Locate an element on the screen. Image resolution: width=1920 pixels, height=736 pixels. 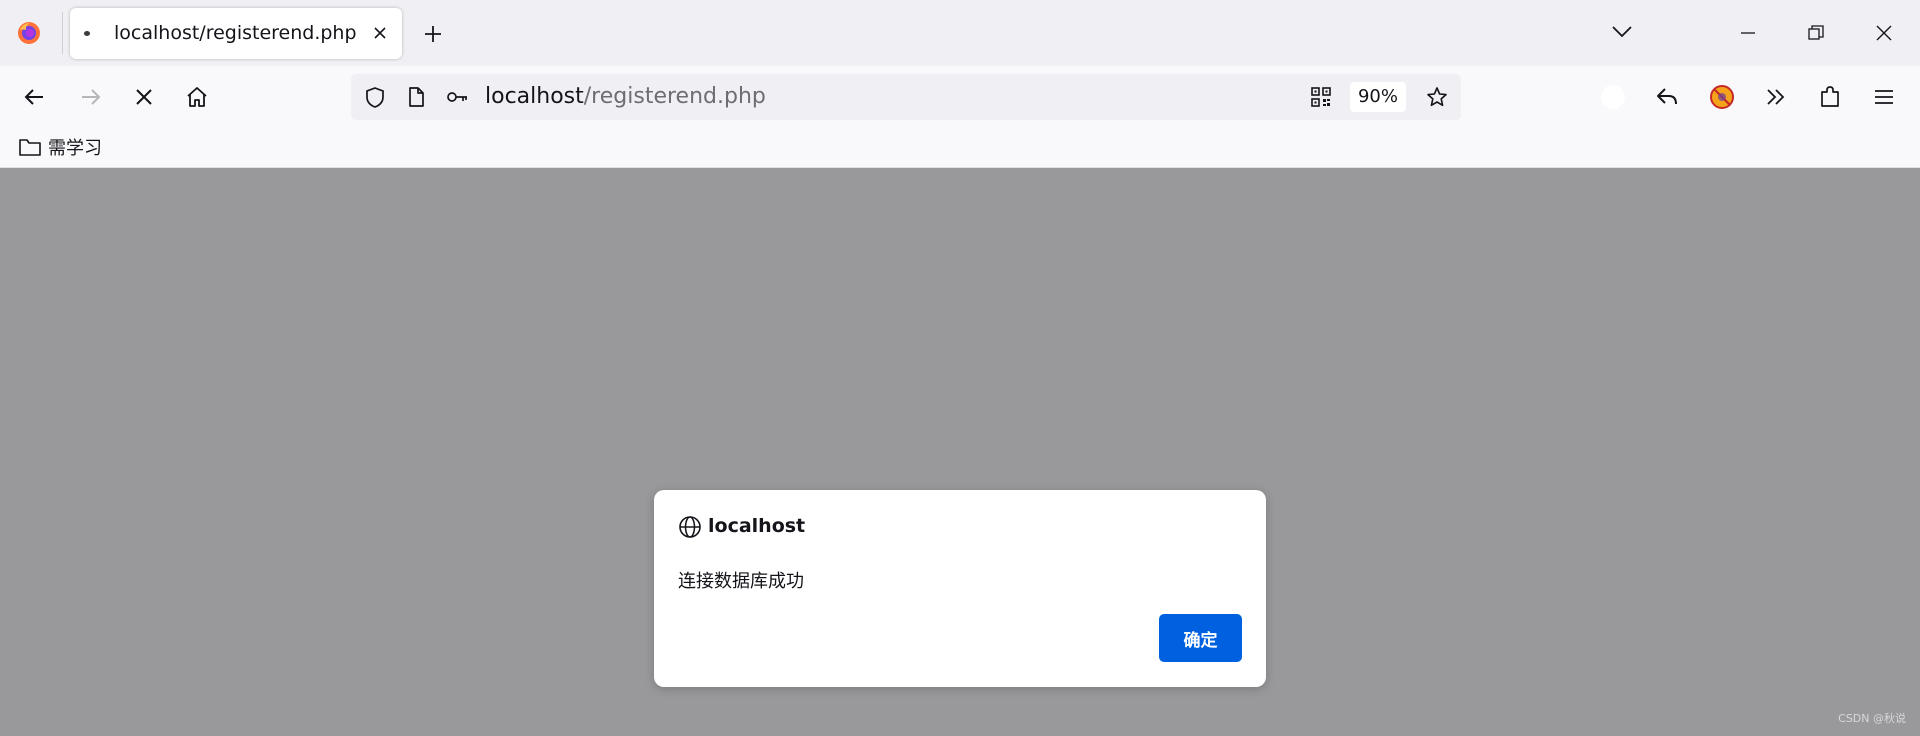
url-host: localhost is located at coordinates (534, 96).